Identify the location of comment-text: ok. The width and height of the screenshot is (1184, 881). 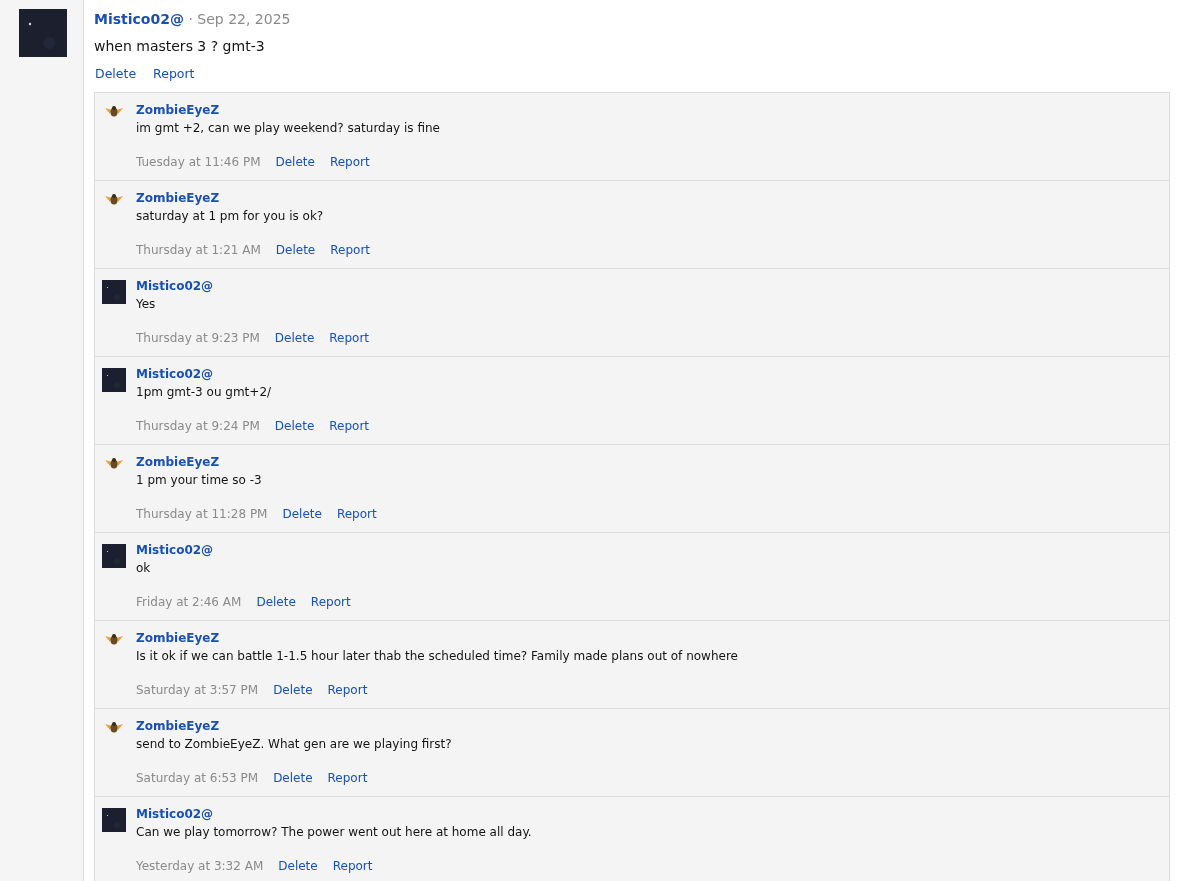
(144, 568).